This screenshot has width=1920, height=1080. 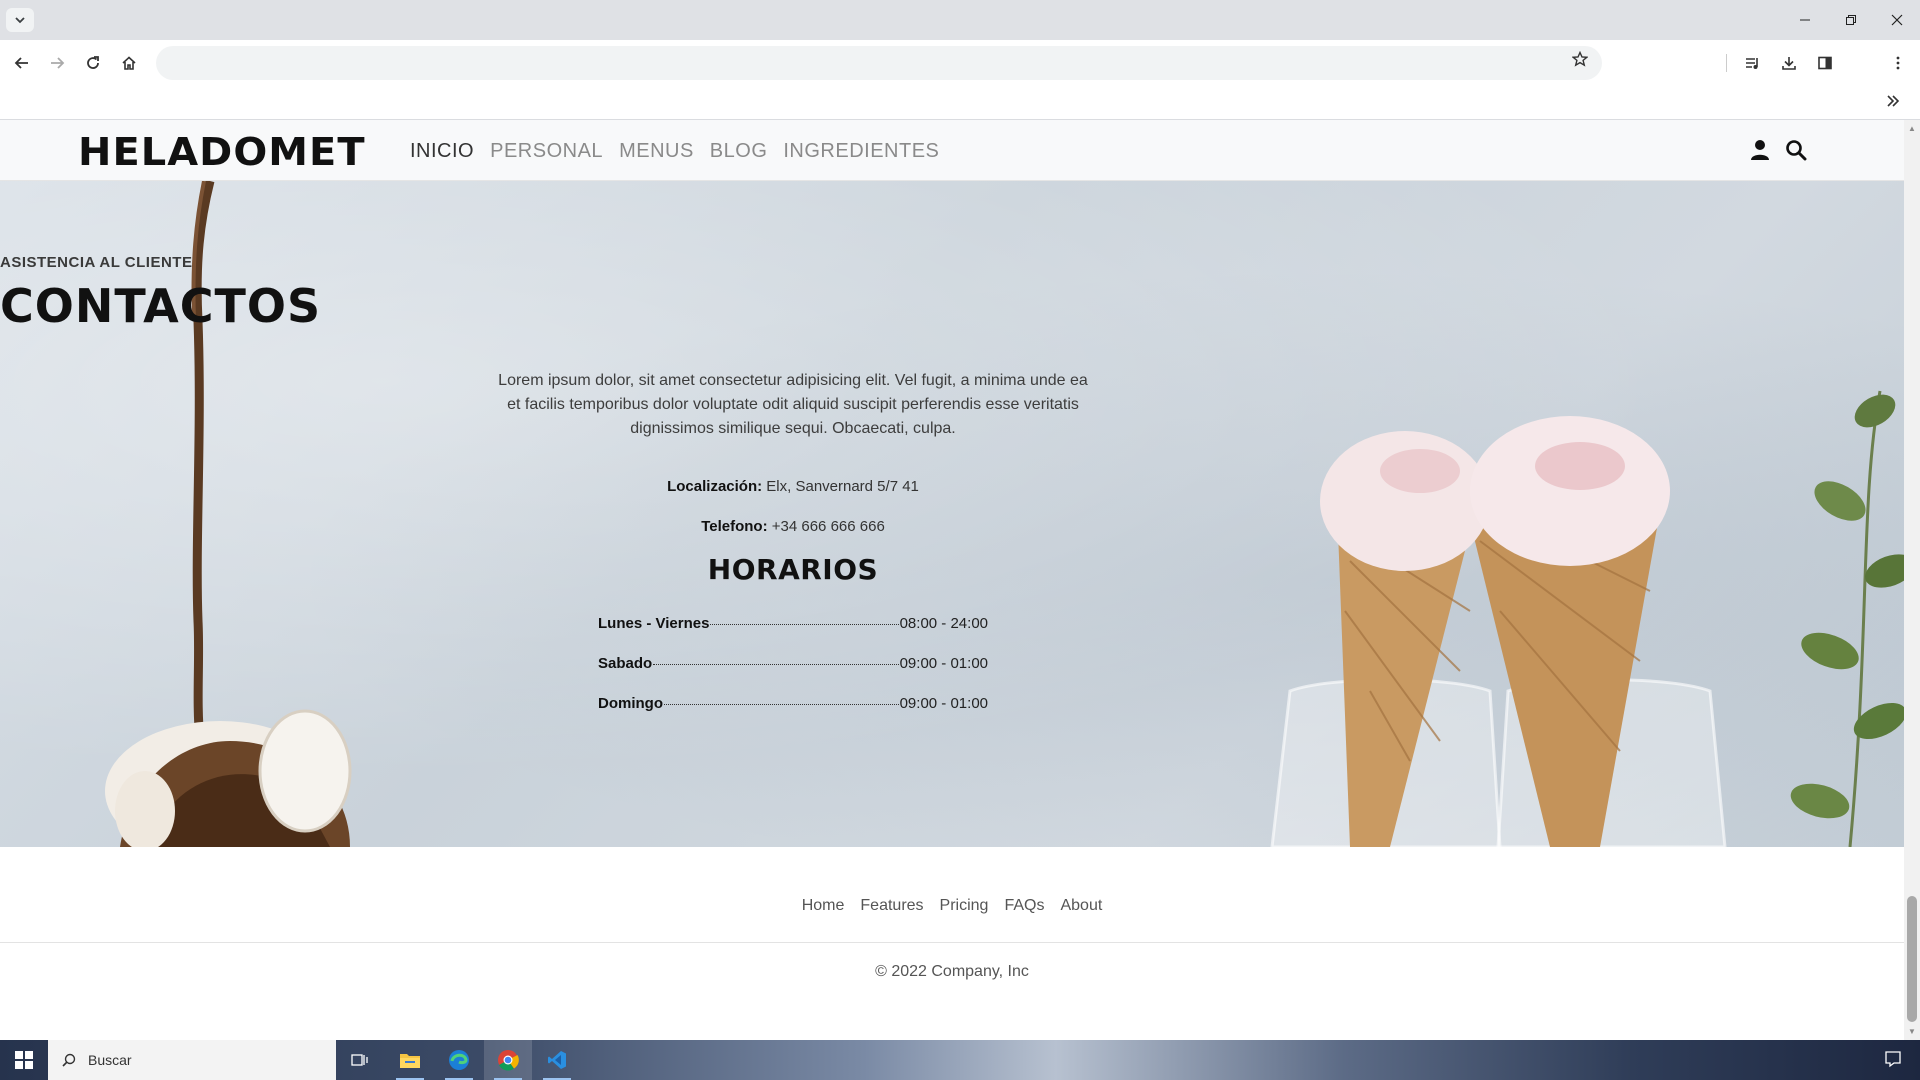 What do you see at coordinates (793, 569) in the screenshot?
I see `hours-title: HORARIOS` at bounding box center [793, 569].